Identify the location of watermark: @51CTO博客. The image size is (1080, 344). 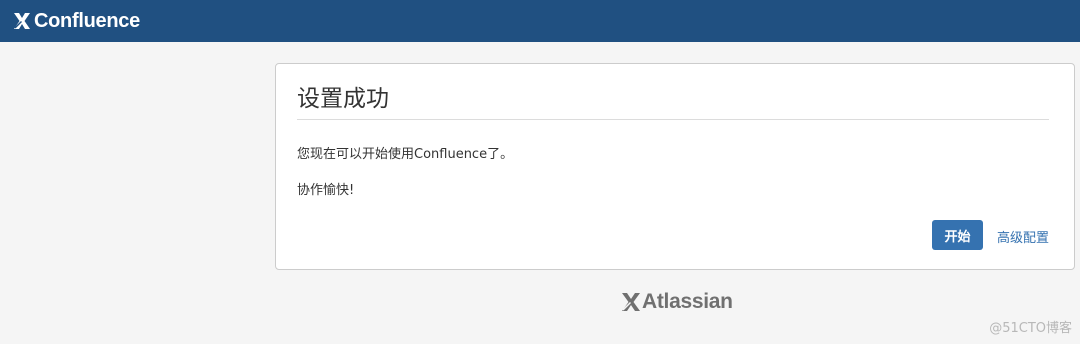
(1030, 328).